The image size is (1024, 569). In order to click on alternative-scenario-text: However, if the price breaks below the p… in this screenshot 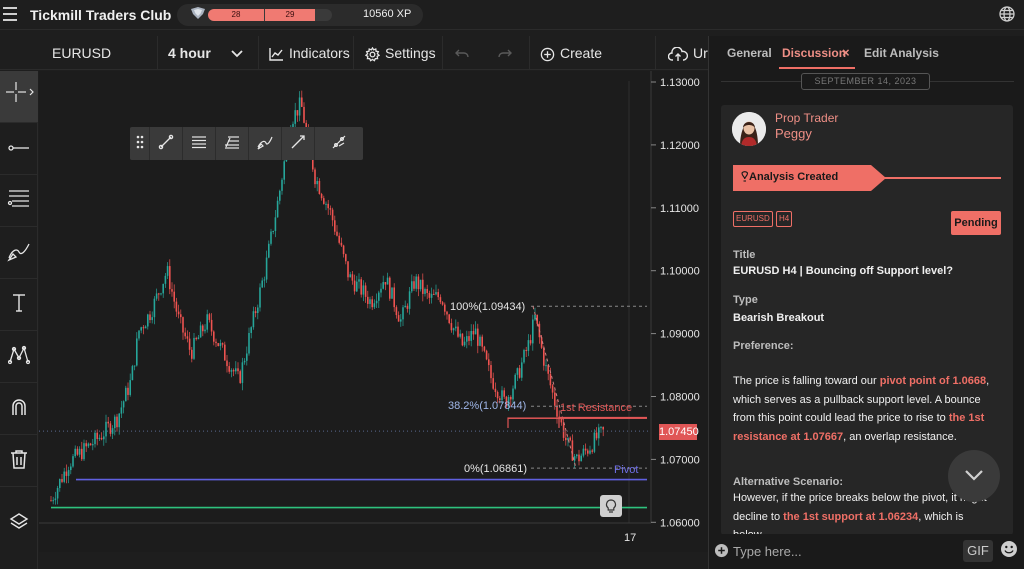, I will do `click(864, 512)`.